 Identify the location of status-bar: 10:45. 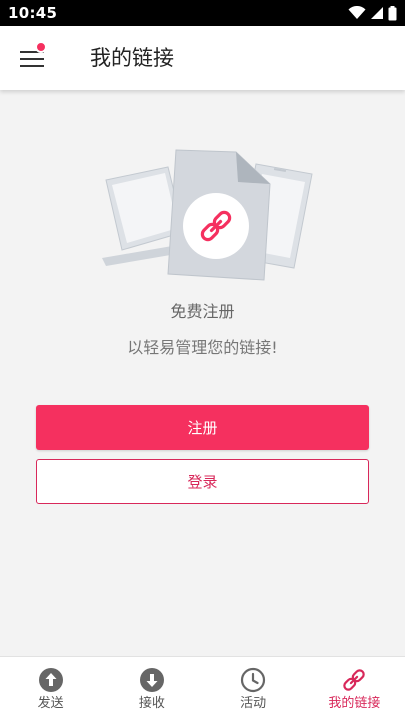
(202, 13).